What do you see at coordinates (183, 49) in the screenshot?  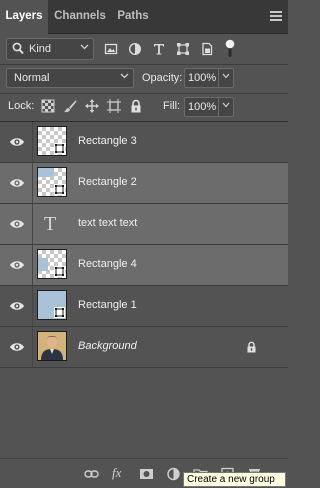 I see `shape-layer-filter-icon` at bounding box center [183, 49].